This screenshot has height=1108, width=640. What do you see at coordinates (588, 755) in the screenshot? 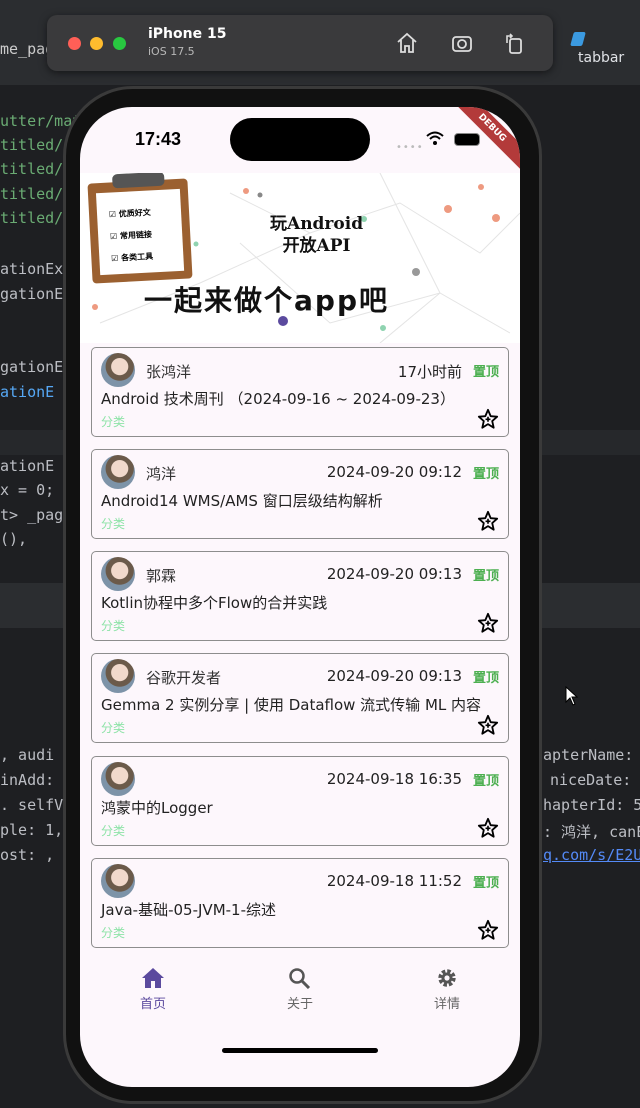
I see `ide-code: apterName:` at bounding box center [588, 755].